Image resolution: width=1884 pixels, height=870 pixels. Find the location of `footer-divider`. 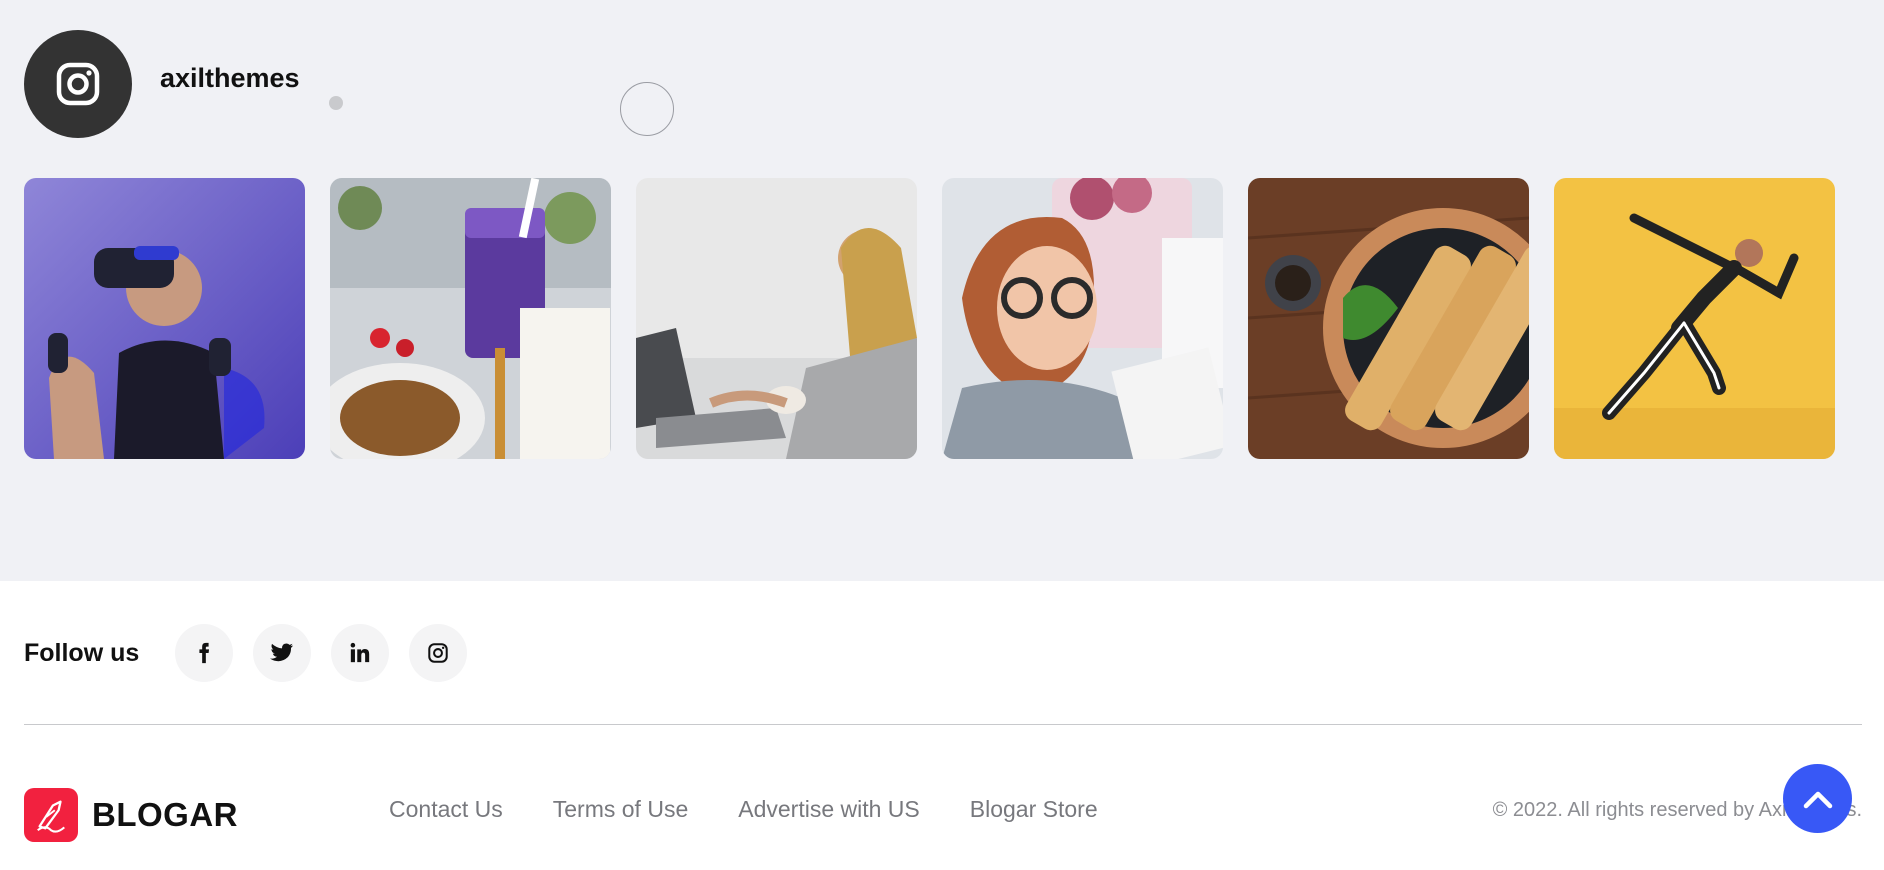

footer-divider is located at coordinates (943, 724).